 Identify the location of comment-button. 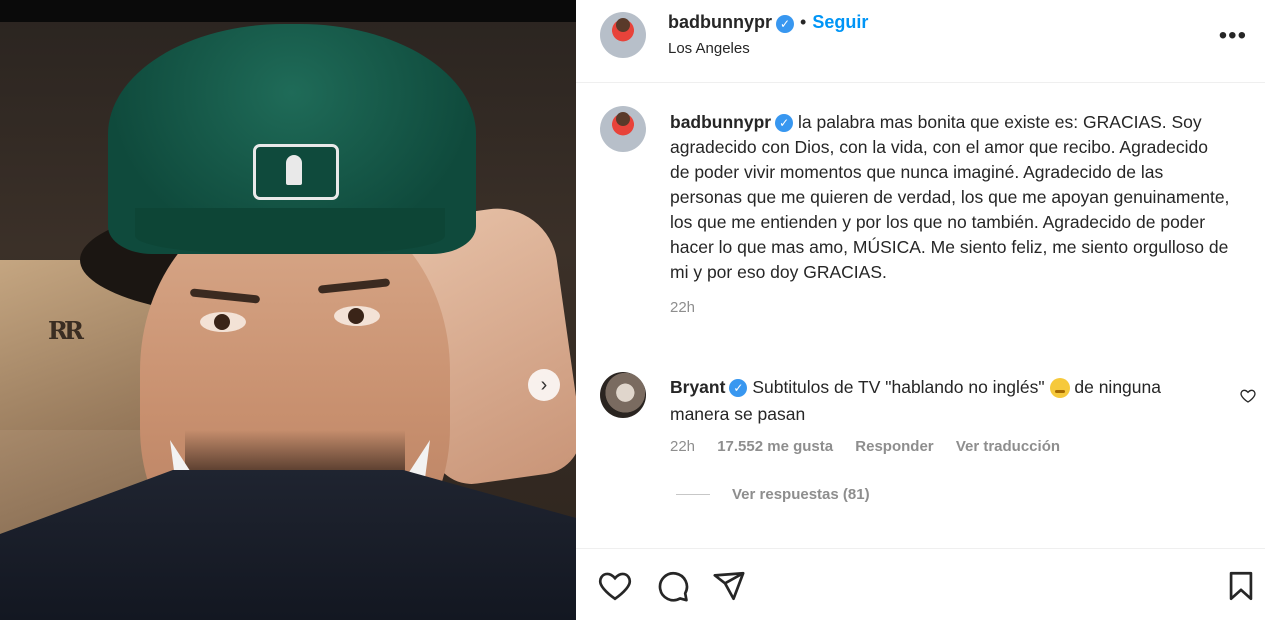
(673, 586).